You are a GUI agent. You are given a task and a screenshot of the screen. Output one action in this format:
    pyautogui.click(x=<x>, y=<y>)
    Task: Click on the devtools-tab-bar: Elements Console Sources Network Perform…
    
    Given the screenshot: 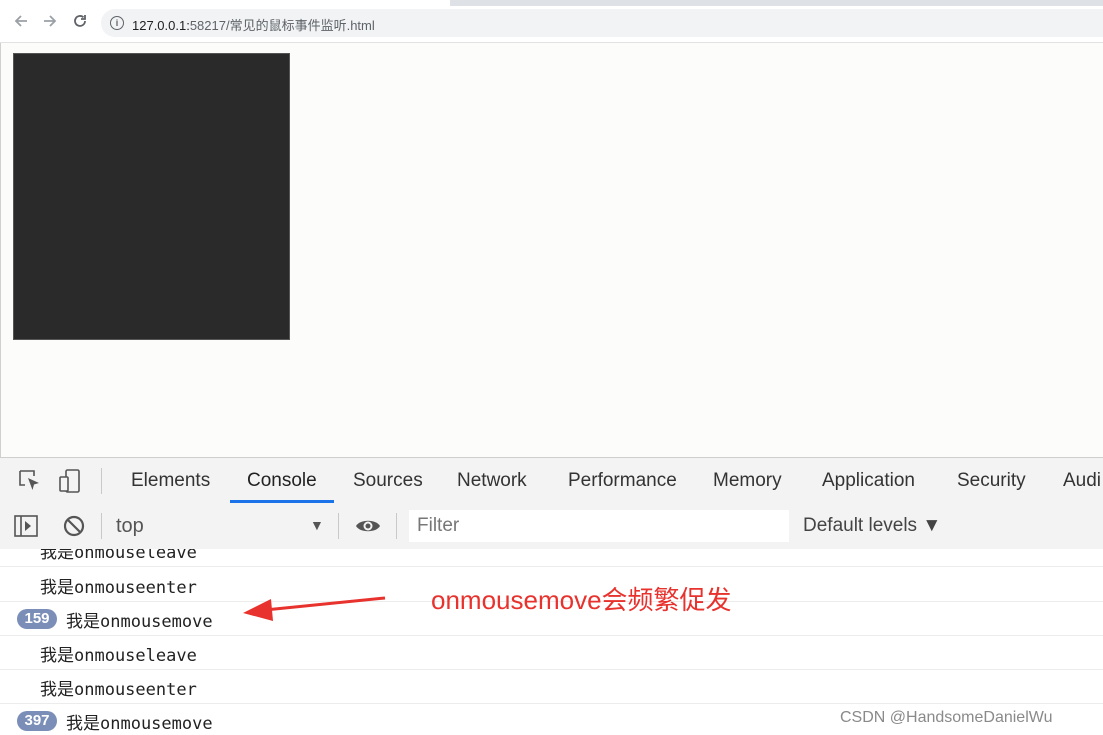 What is the action you would take?
    pyautogui.click(x=551, y=481)
    